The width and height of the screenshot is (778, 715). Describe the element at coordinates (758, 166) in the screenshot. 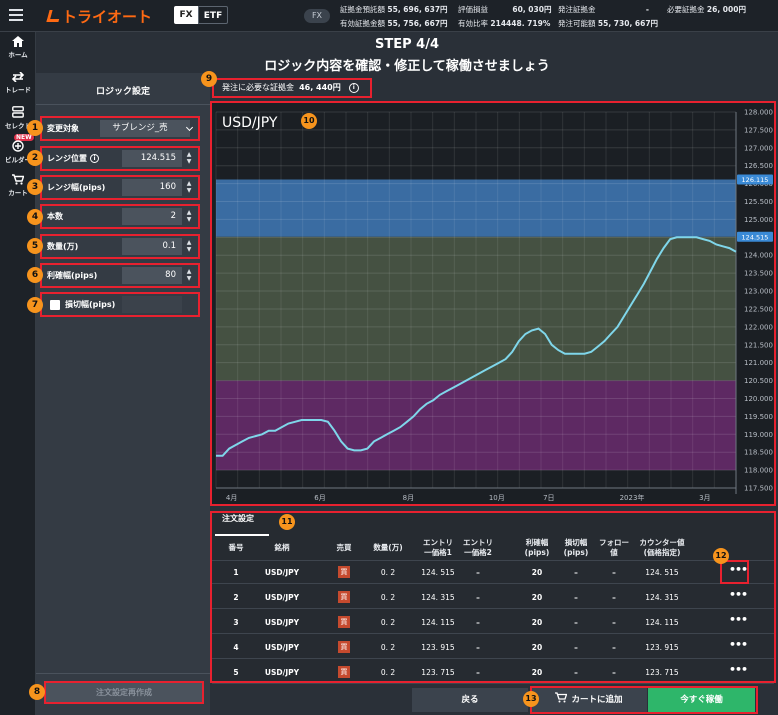

I see `y-tick-label: 126.500` at that location.